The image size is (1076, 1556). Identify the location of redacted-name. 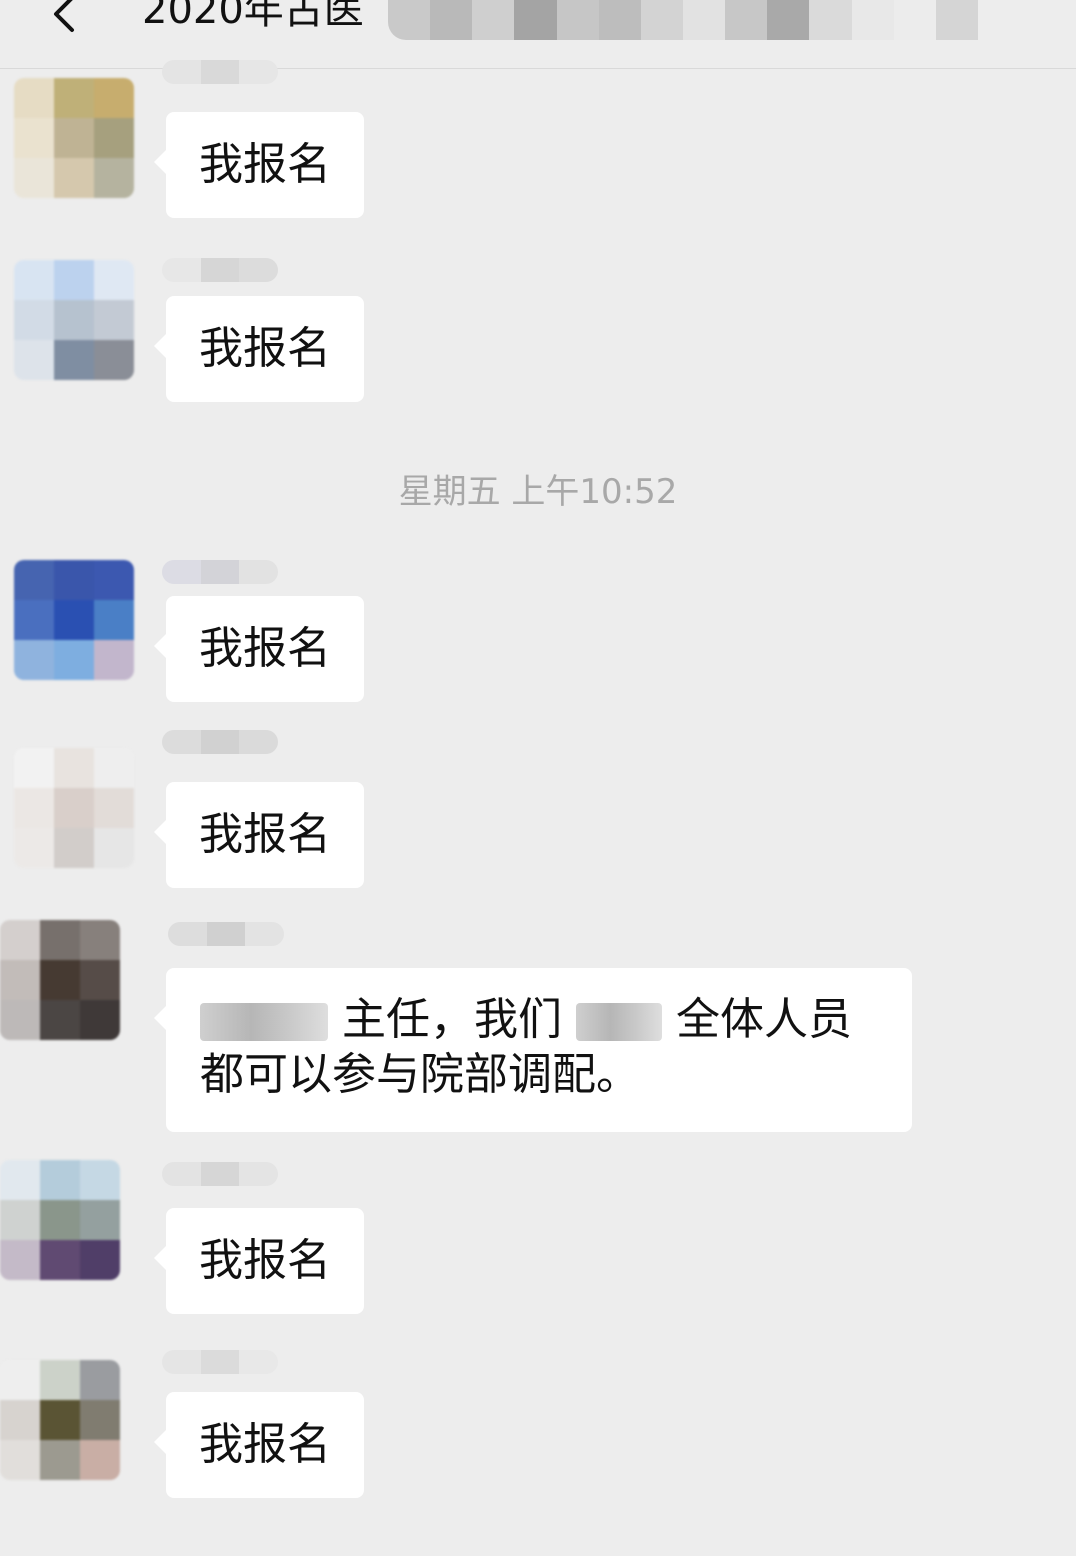
(264, 1022).